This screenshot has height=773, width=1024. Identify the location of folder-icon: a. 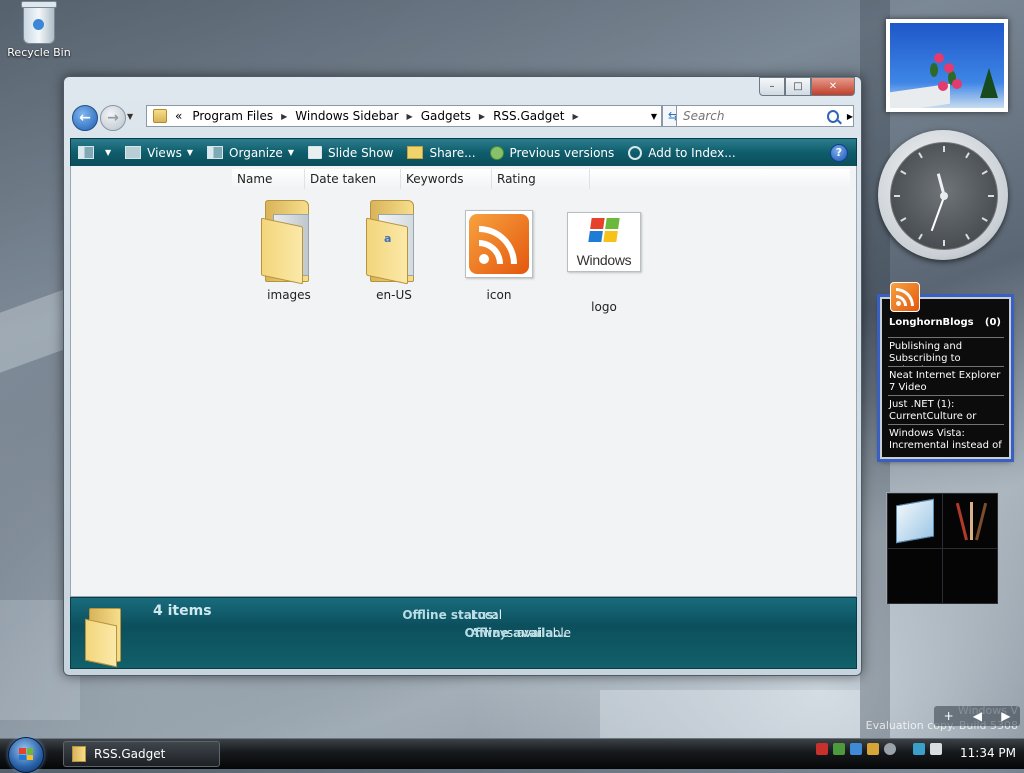
(394, 242).